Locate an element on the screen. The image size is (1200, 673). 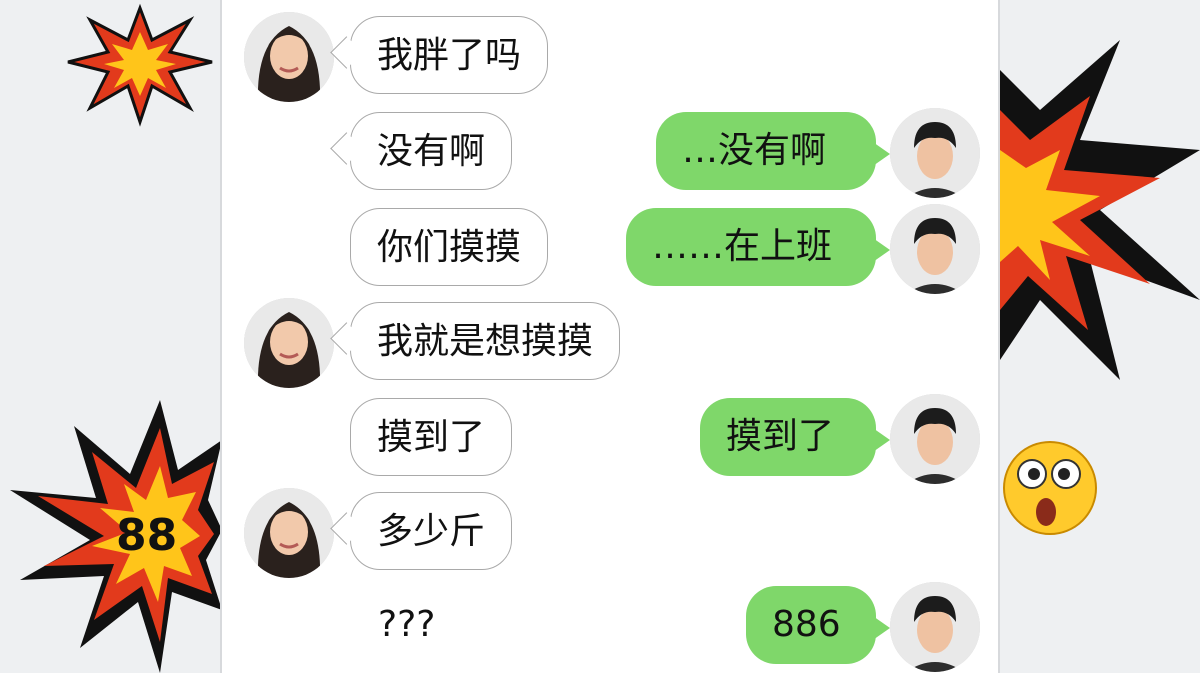
incoming-message-bubble: 我就是想摸摸 is located at coordinates (485, 341).